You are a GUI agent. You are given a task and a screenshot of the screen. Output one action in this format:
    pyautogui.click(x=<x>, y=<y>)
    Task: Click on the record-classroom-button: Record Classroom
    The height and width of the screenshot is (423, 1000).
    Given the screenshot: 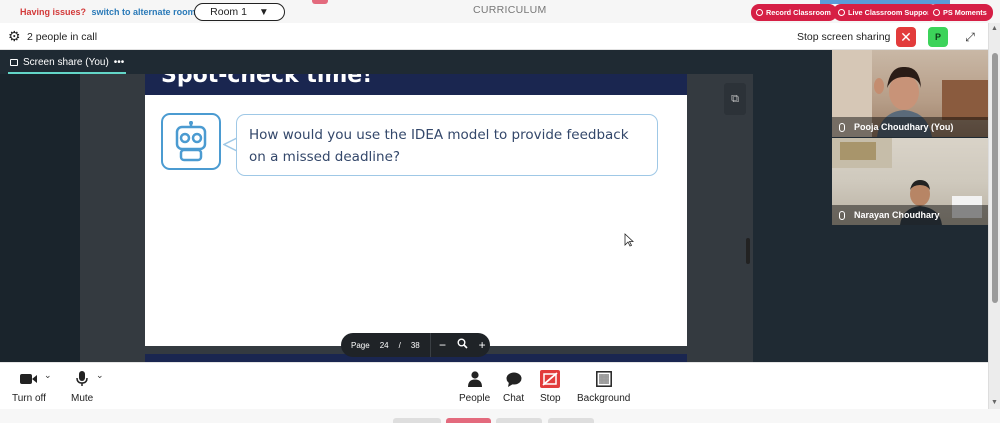 What is the action you would take?
    pyautogui.click(x=794, y=12)
    